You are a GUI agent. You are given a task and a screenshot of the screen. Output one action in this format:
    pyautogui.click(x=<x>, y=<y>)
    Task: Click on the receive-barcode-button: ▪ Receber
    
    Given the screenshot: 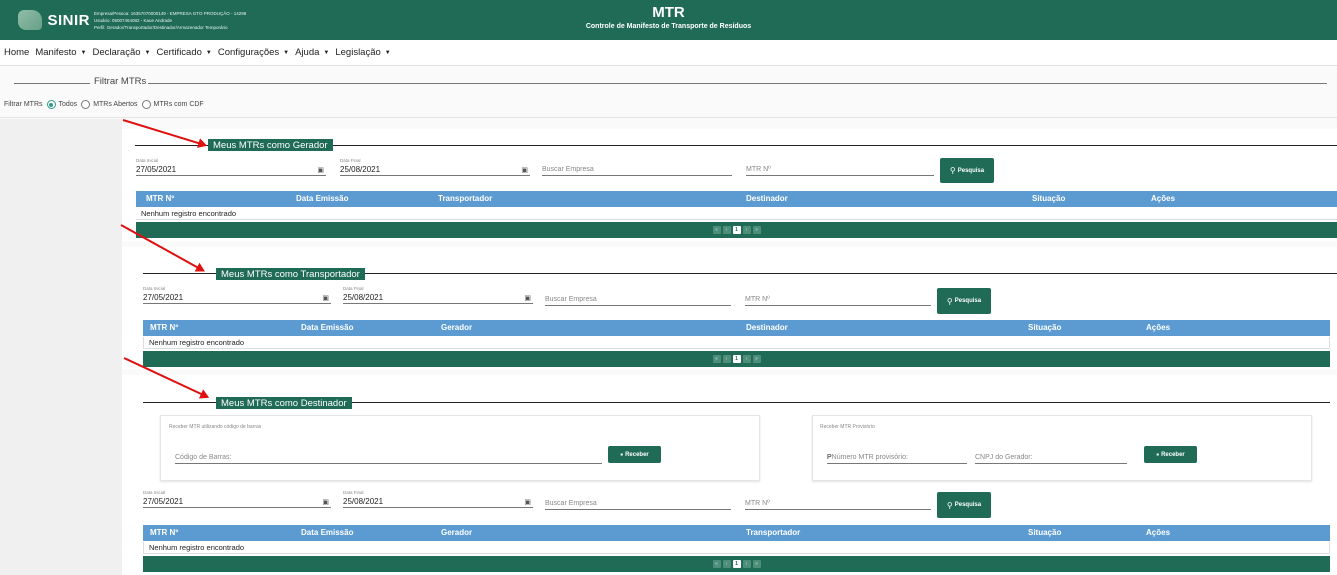 What is the action you would take?
    pyautogui.click(x=634, y=454)
    